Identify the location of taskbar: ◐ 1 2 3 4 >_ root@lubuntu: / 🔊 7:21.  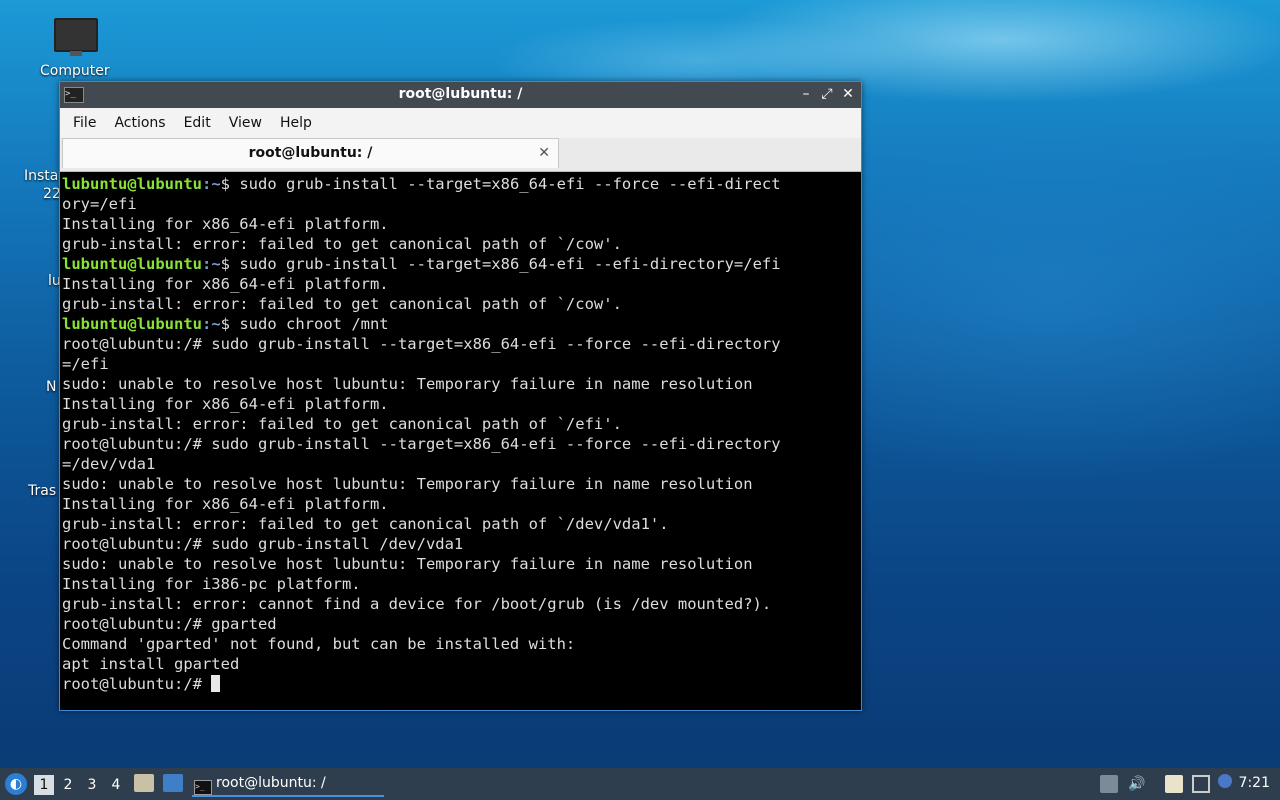
(640, 784).